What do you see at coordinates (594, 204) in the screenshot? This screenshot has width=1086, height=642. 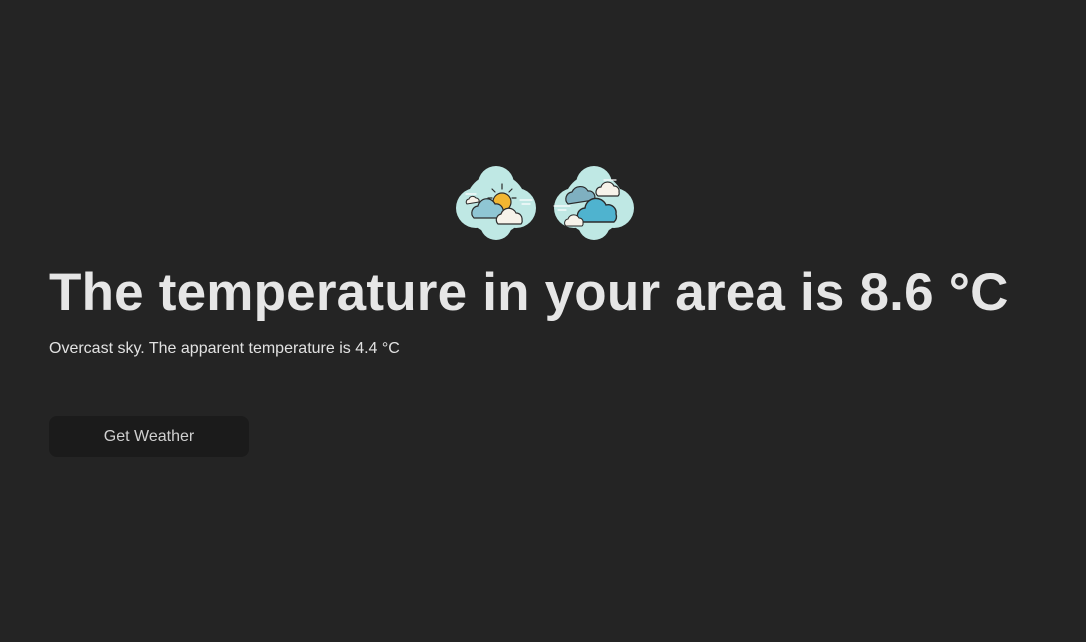 I see `overcast-icon` at bounding box center [594, 204].